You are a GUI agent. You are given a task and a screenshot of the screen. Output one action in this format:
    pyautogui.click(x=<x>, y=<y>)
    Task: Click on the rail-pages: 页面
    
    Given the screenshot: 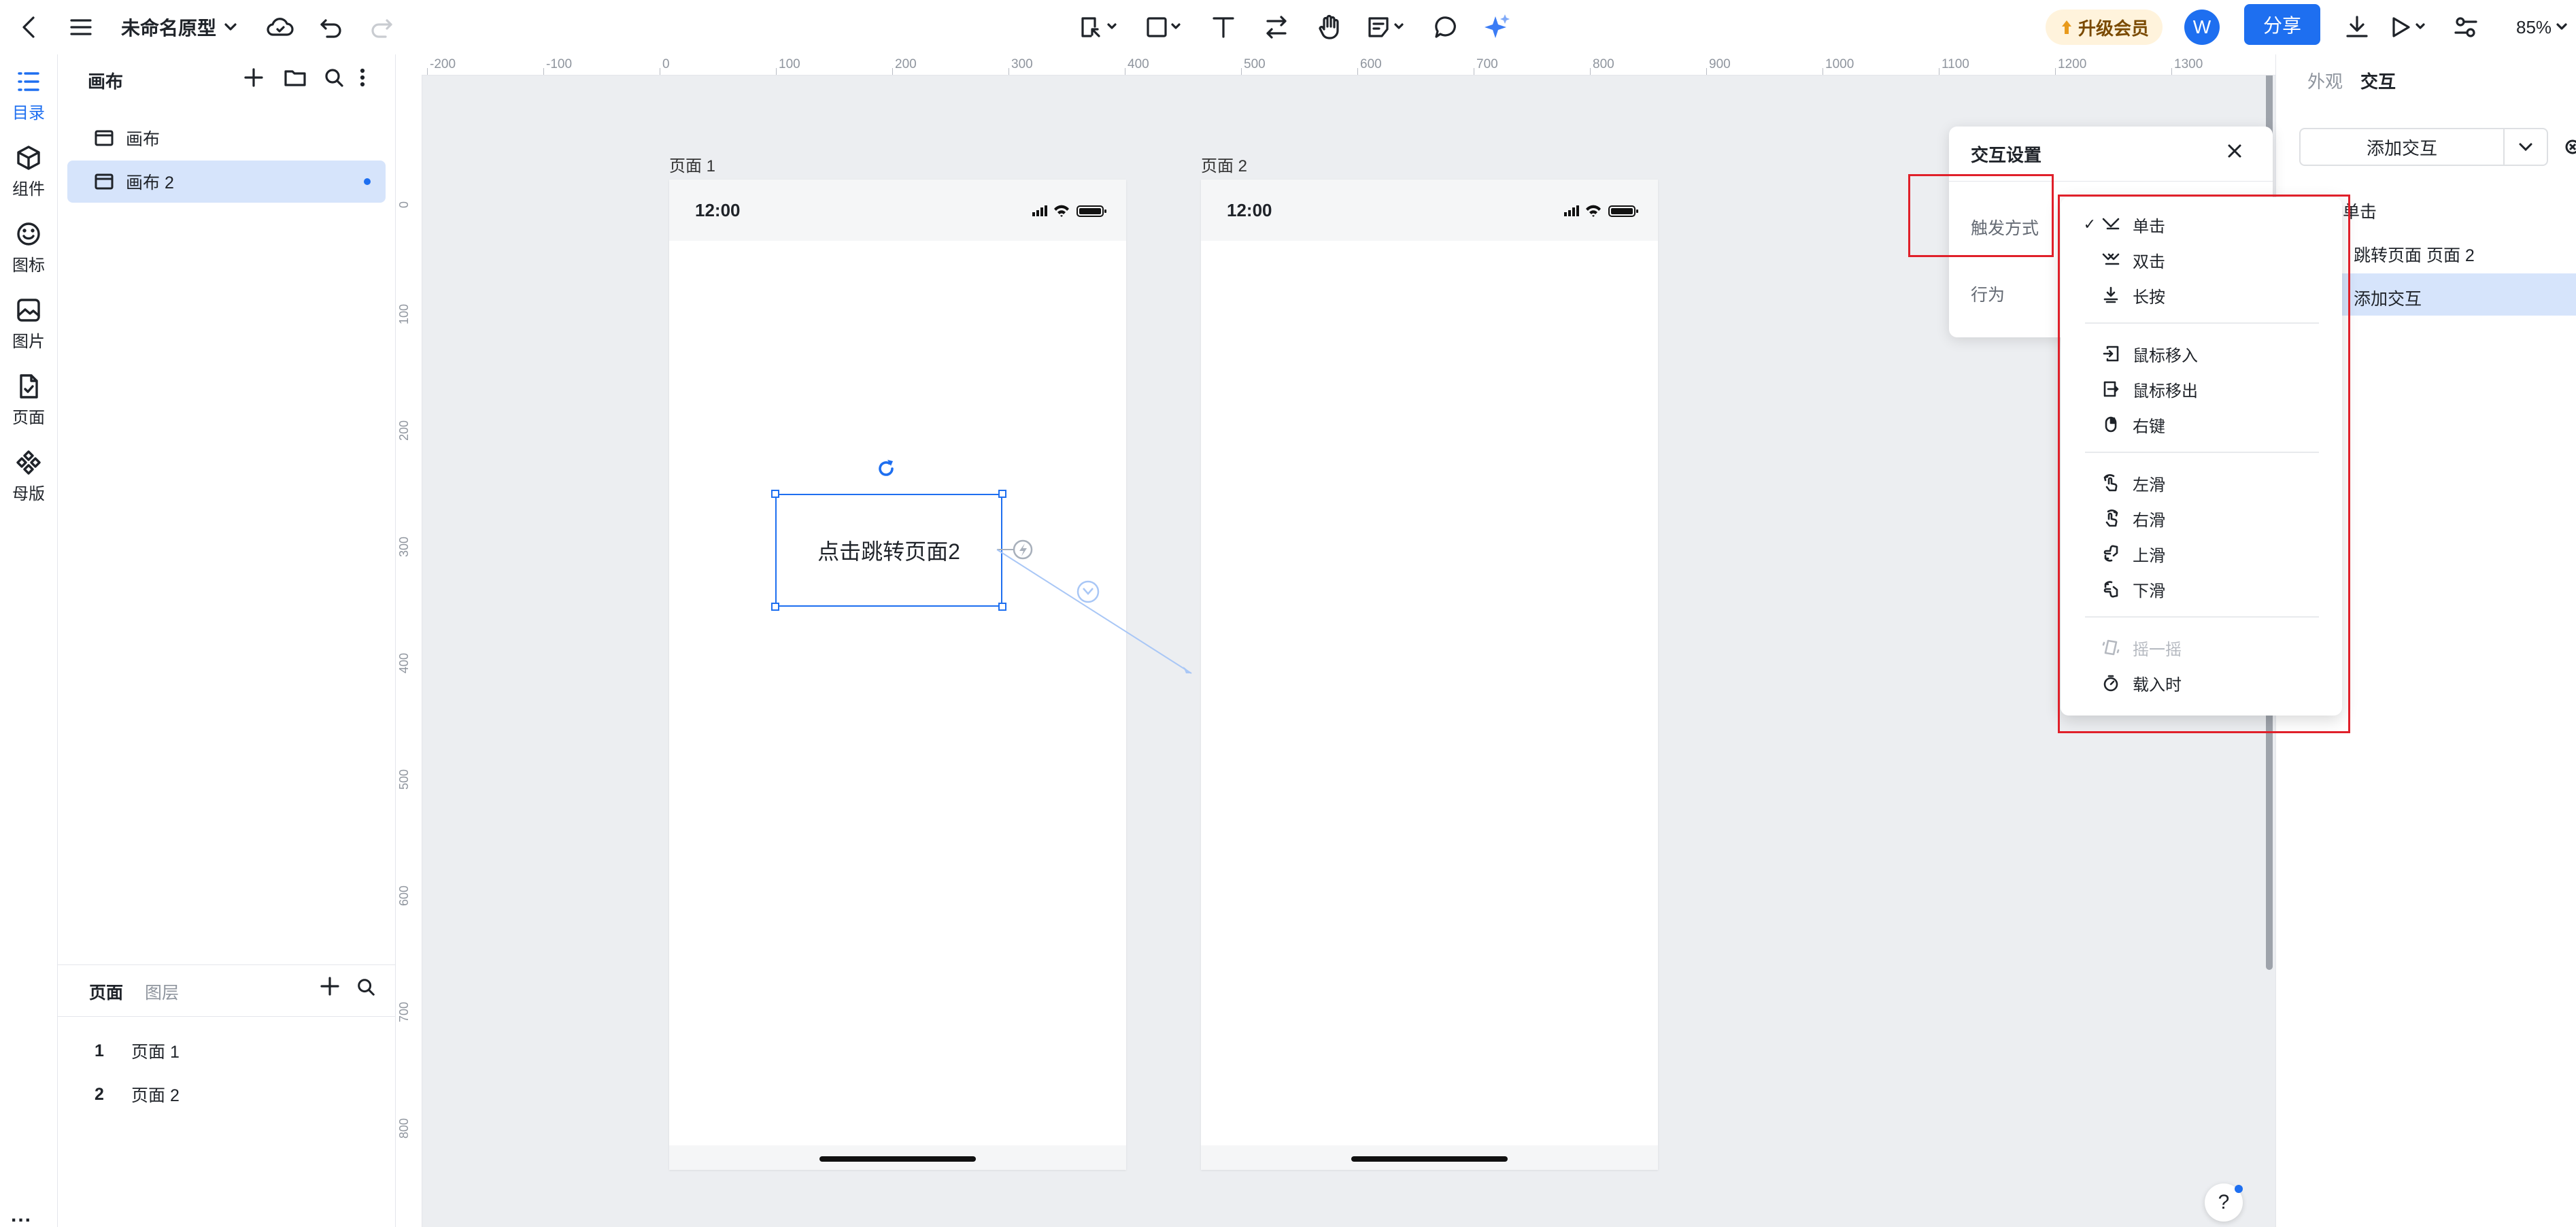 What is the action you would take?
    pyautogui.click(x=28, y=407)
    